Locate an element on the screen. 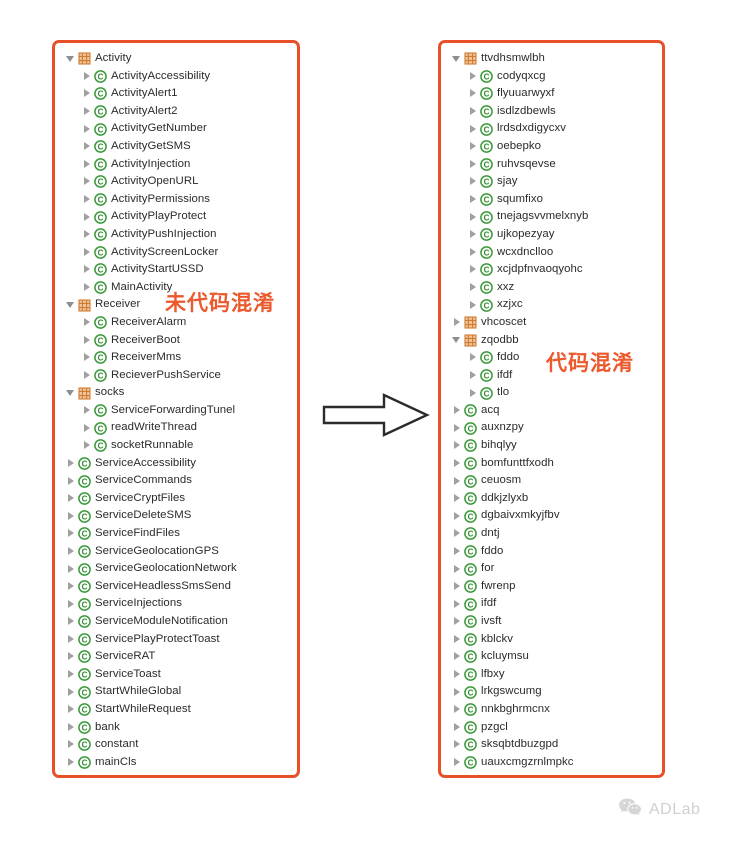  tree-node: C ReceiverBoot is located at coordinates (176, 341).